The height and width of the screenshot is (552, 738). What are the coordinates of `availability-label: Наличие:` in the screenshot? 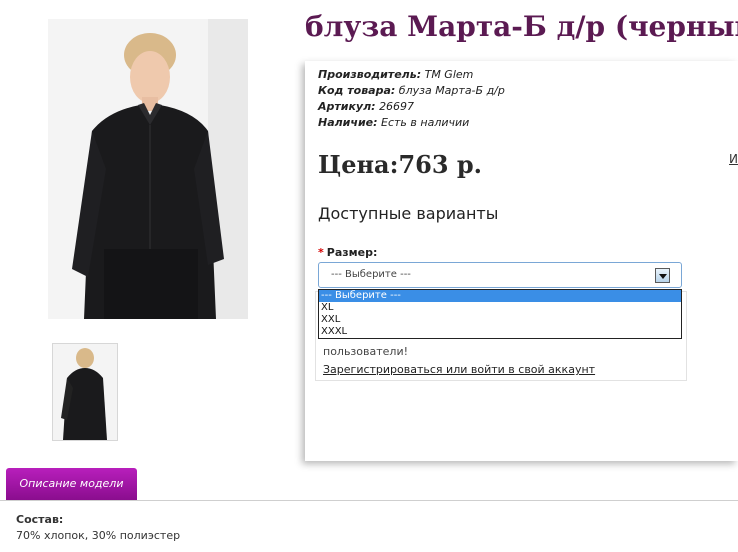 It's located at (348, 122).